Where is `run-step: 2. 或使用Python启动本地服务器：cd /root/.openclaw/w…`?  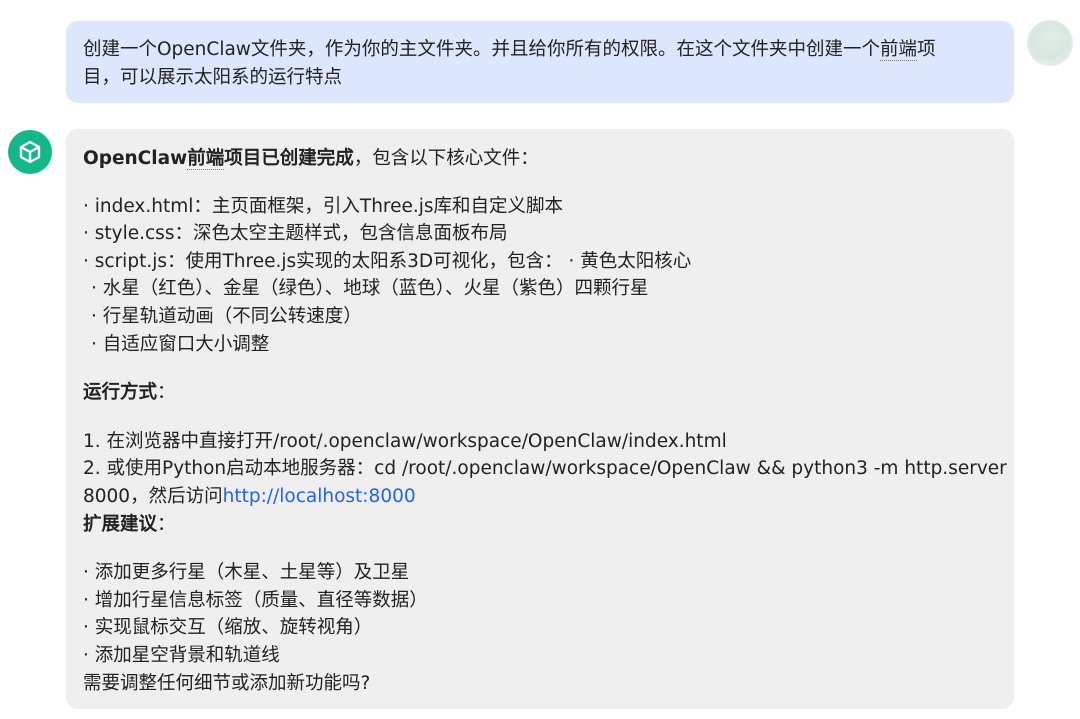 run-step: 2. 或使用Python启动本地服务器：cd /root/.openclaw/w… is located at coordinates (545, 469).